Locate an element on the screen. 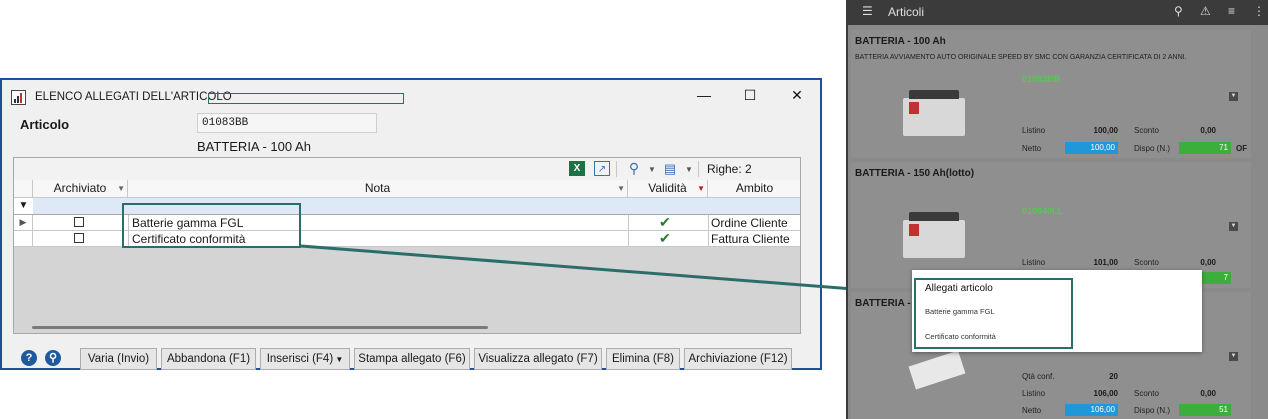 This screenshot has height=419, width=1268. grid-toolbar: X ↗ ⚲ ▼ ▤ ▼ Righe: 2 is located at coordinates (407, 169).